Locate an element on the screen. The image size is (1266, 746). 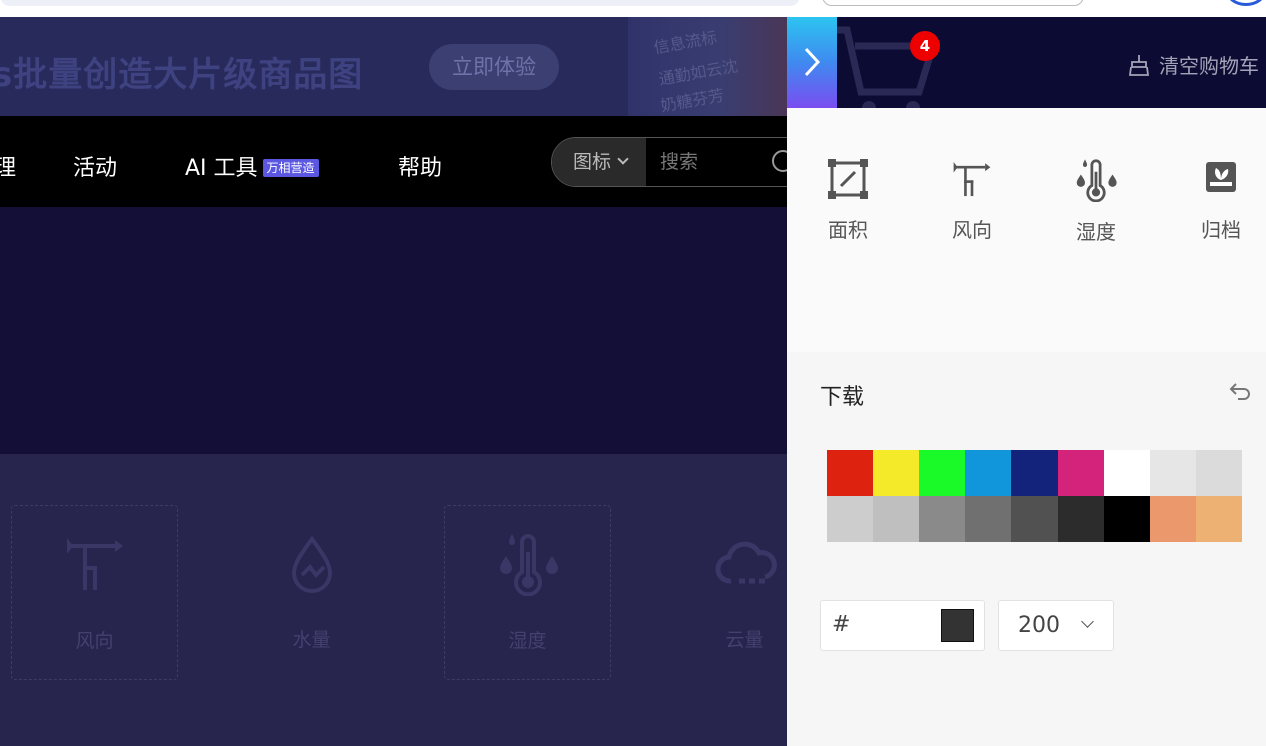
clear-cart-label: 清空购物车 is located at coordinates (1209, 66).